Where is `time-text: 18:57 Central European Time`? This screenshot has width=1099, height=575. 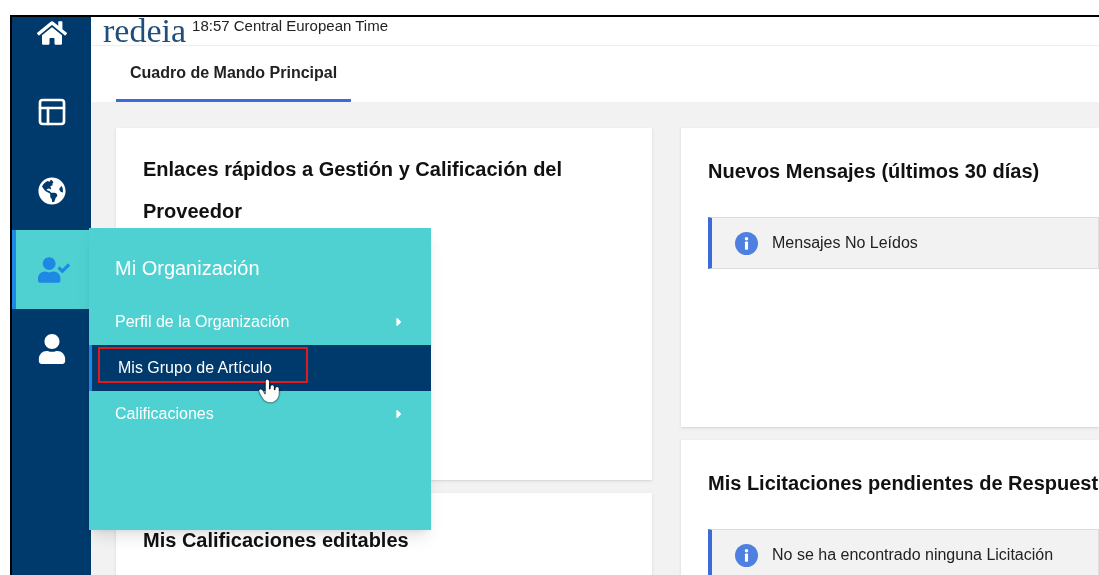 time-text: 18:57 Central European Time is located at coordinates (290, 26).